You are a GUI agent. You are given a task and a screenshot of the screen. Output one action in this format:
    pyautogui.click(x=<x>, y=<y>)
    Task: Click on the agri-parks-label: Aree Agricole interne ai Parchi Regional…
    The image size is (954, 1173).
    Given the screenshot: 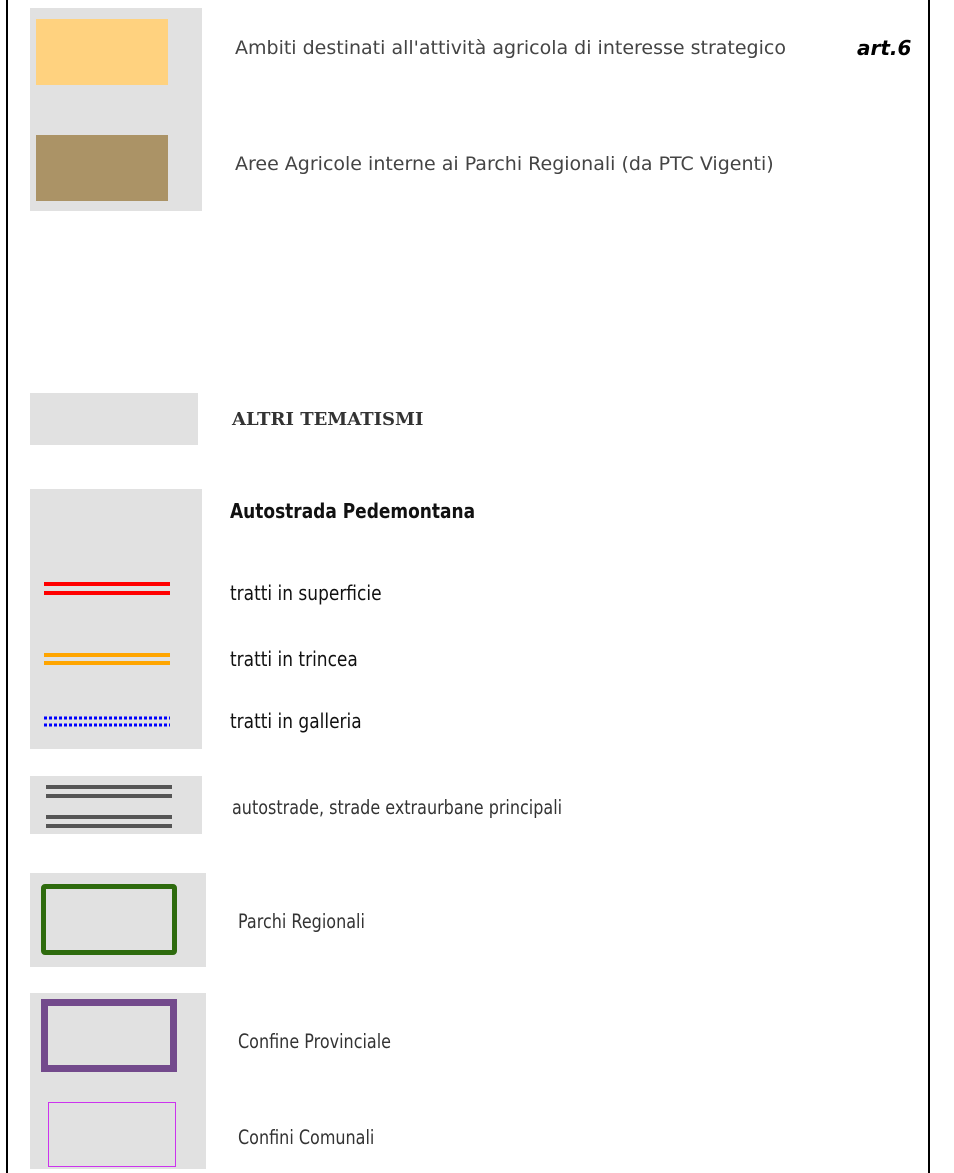 What is the action you would take?
    pyautogui.click(x=504, y=164)
    